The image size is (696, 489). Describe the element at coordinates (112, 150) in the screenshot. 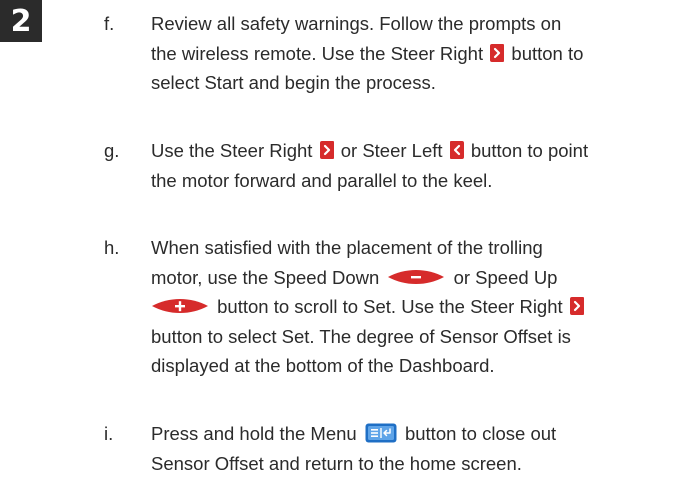

I see `item-letter: g.` at that location.